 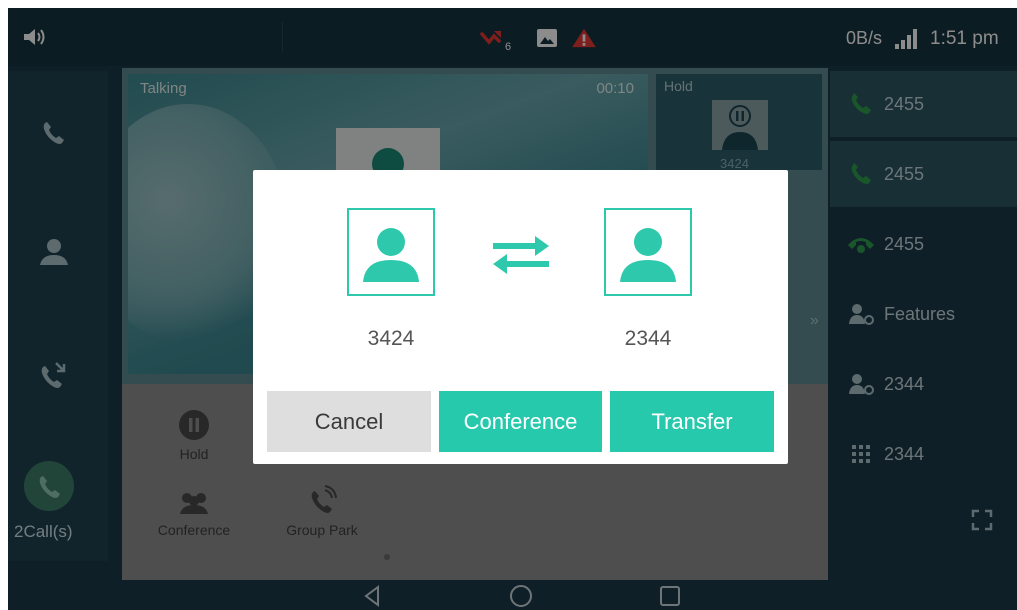 What do you see at coordinates (520, 421) in the screenshot?
I see `conference-button: Conference` at bounding box center [520, 421].